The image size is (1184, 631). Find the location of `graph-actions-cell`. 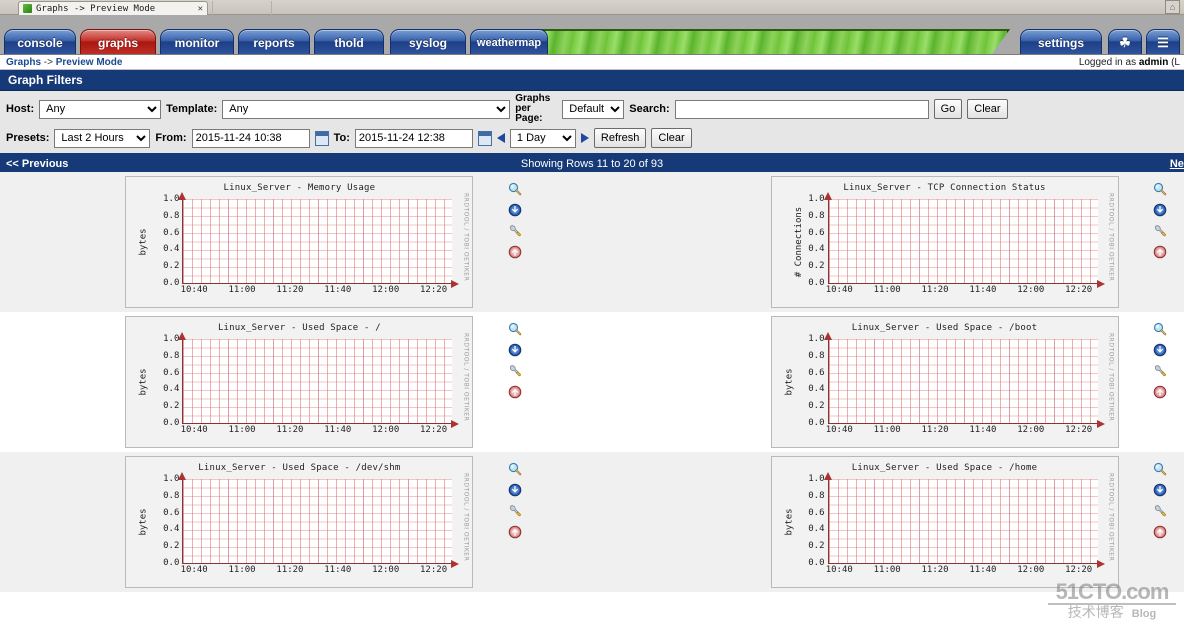

graph-actions-cell is located at coordinates (1164, 242).